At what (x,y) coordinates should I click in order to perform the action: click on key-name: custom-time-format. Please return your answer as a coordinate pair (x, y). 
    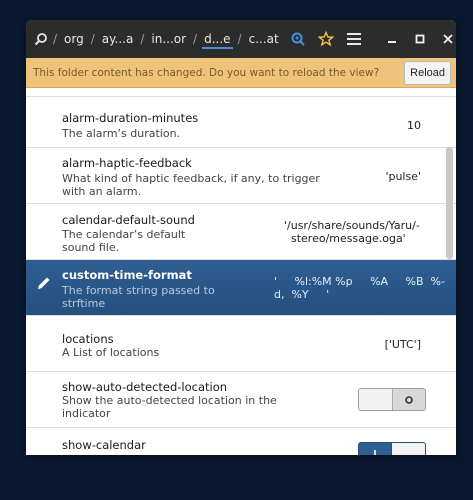
    Looking at the image, I should click on (127, 275).